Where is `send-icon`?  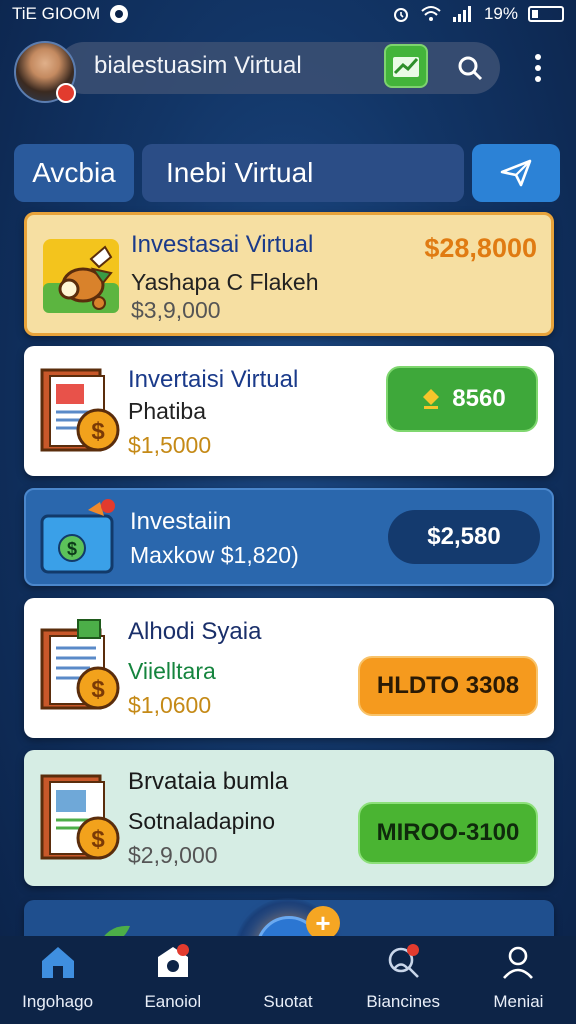
send-icon is located at coordinates (516, 173).